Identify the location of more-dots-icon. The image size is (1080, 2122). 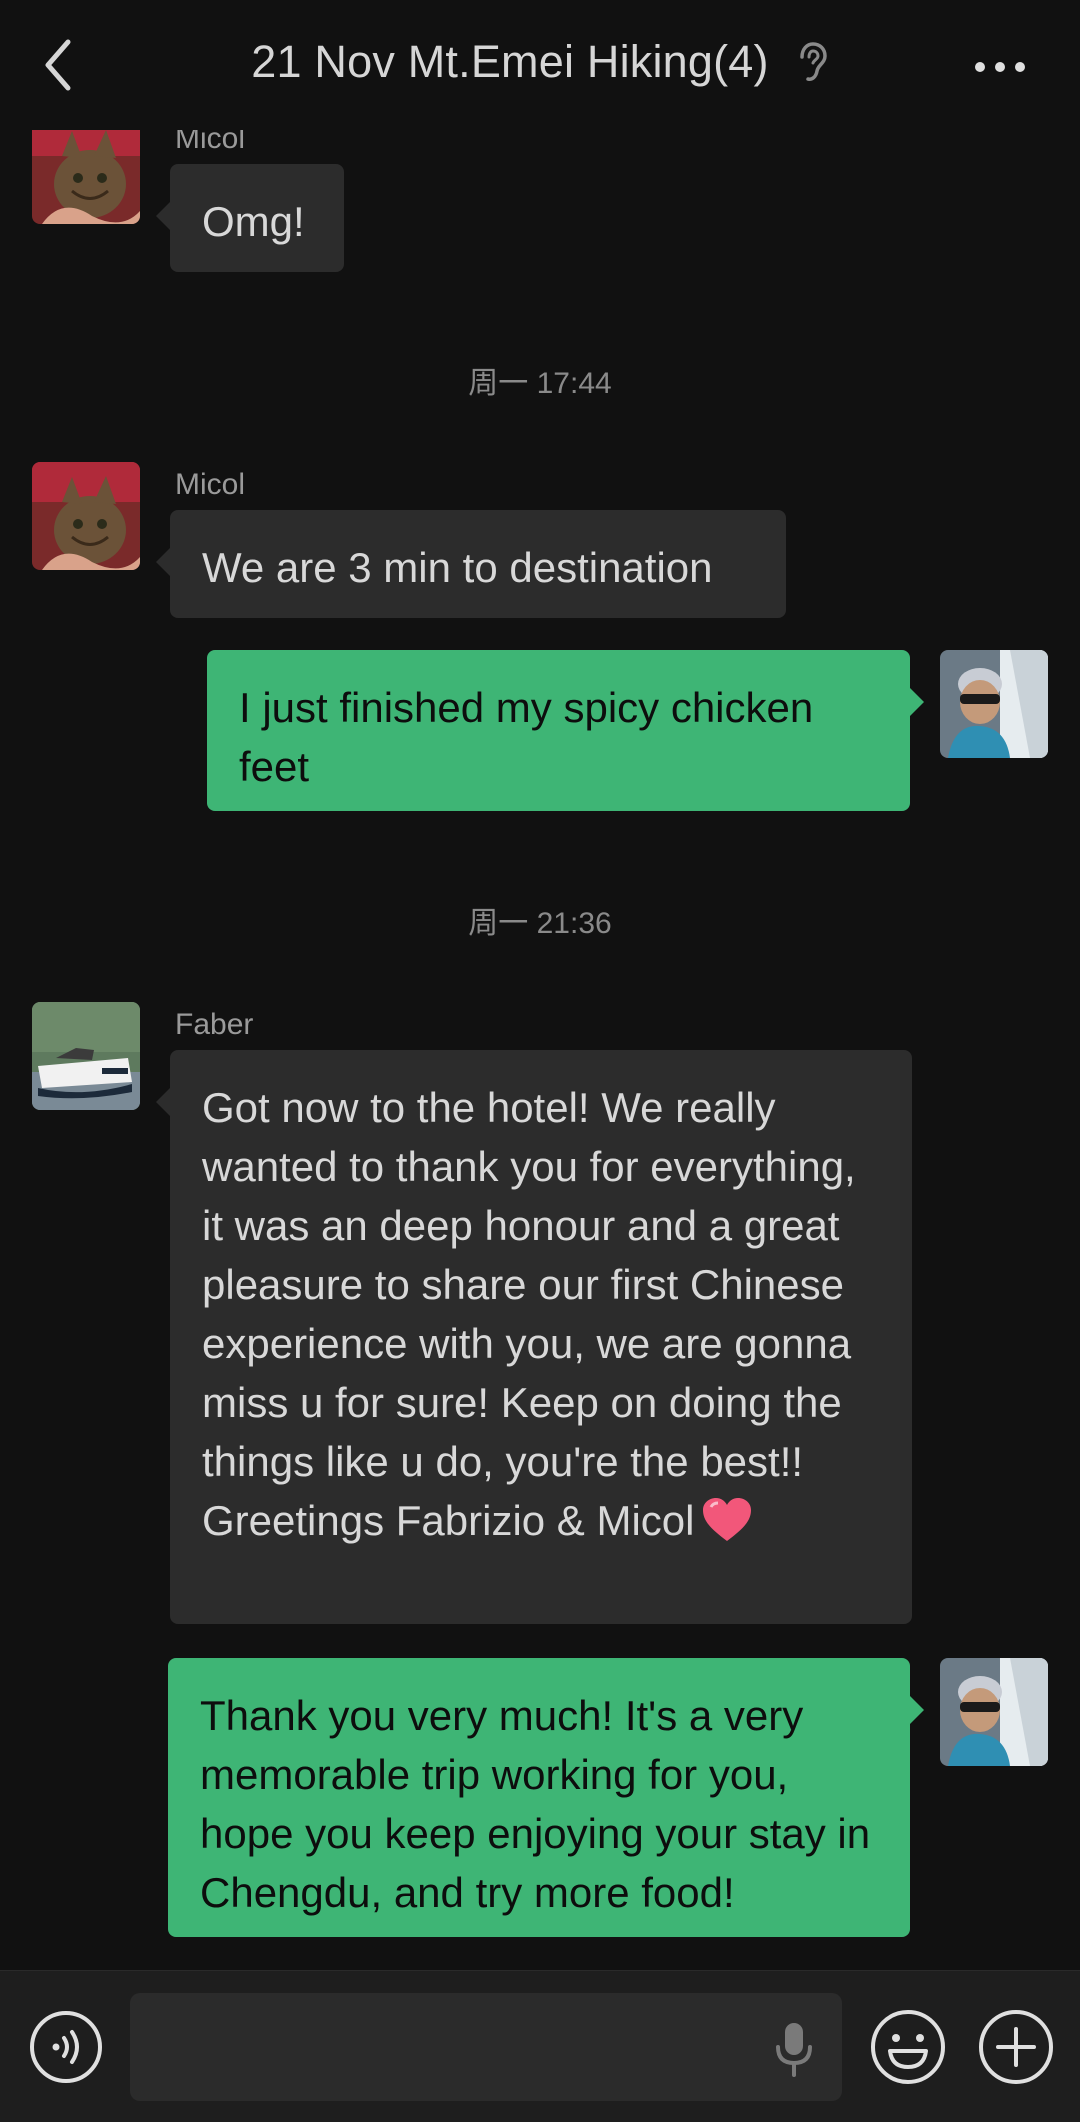
(1000, 67).